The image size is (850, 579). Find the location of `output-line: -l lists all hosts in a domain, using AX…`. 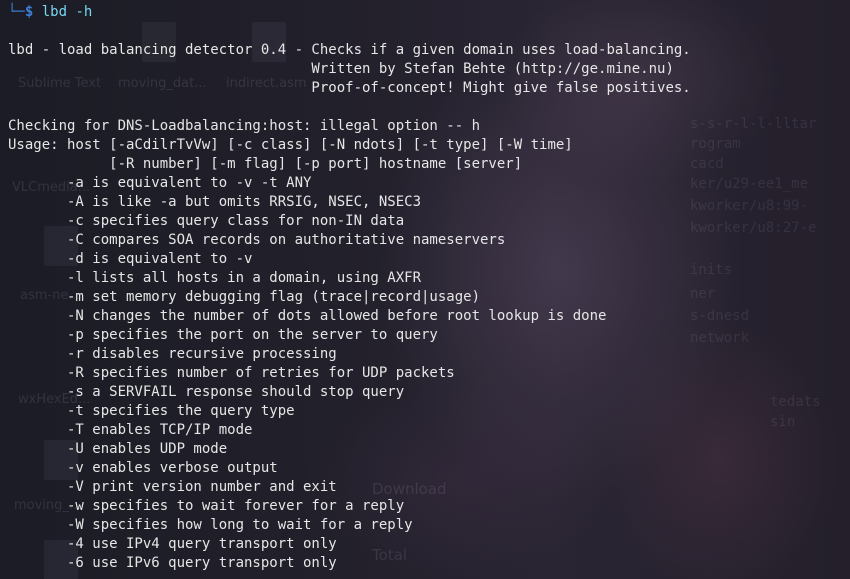

output-line: -l lists all hosts in a domain, using AX… is located at coordinates (215, 278).